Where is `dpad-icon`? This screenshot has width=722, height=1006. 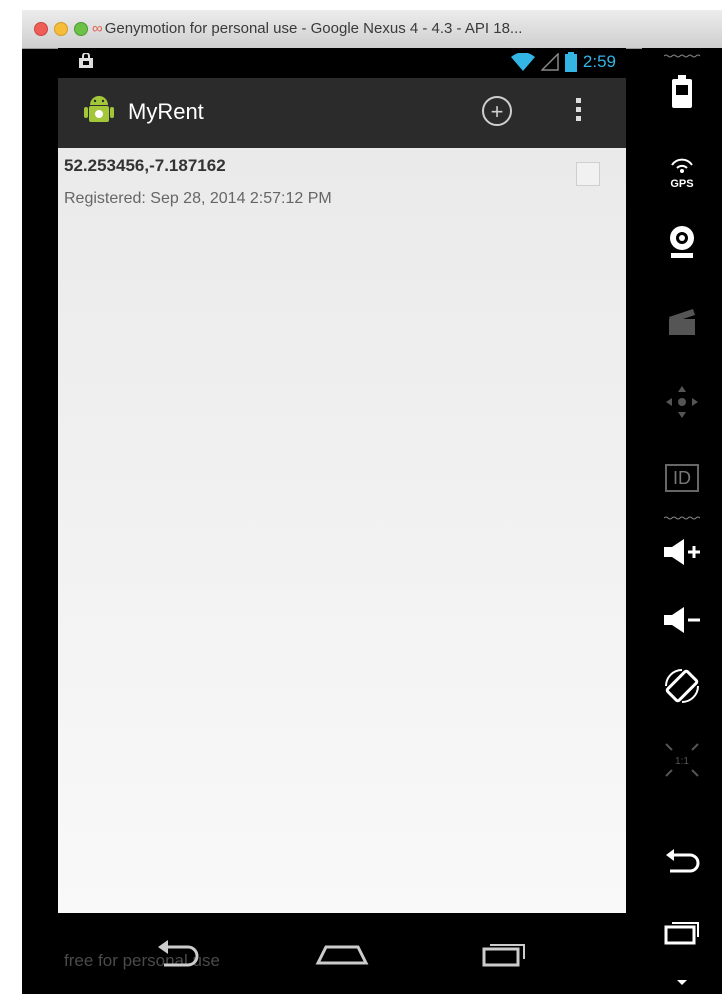 dpad-icon is located at coordinates (682, 402).